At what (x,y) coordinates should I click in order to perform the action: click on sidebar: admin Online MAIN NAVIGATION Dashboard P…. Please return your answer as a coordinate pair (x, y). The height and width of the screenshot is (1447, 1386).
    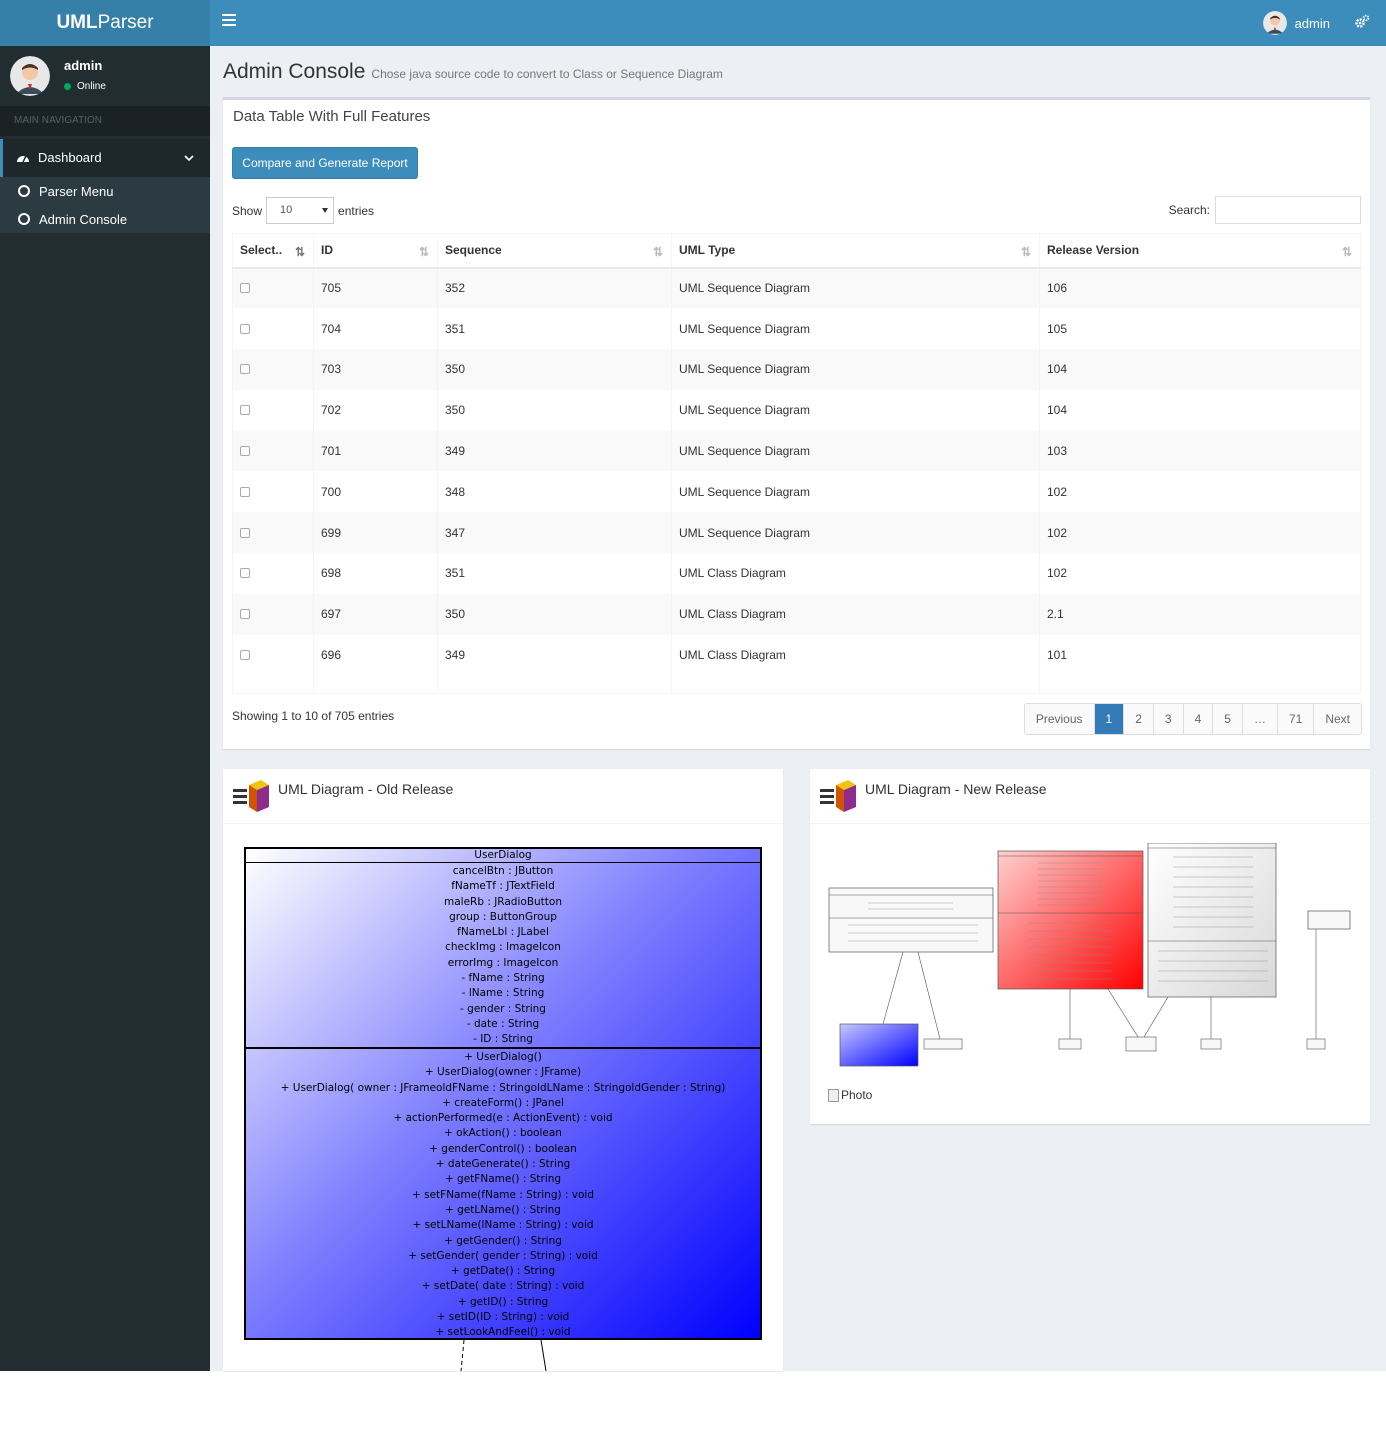
    Looking at the image, I should click on (105, 708).